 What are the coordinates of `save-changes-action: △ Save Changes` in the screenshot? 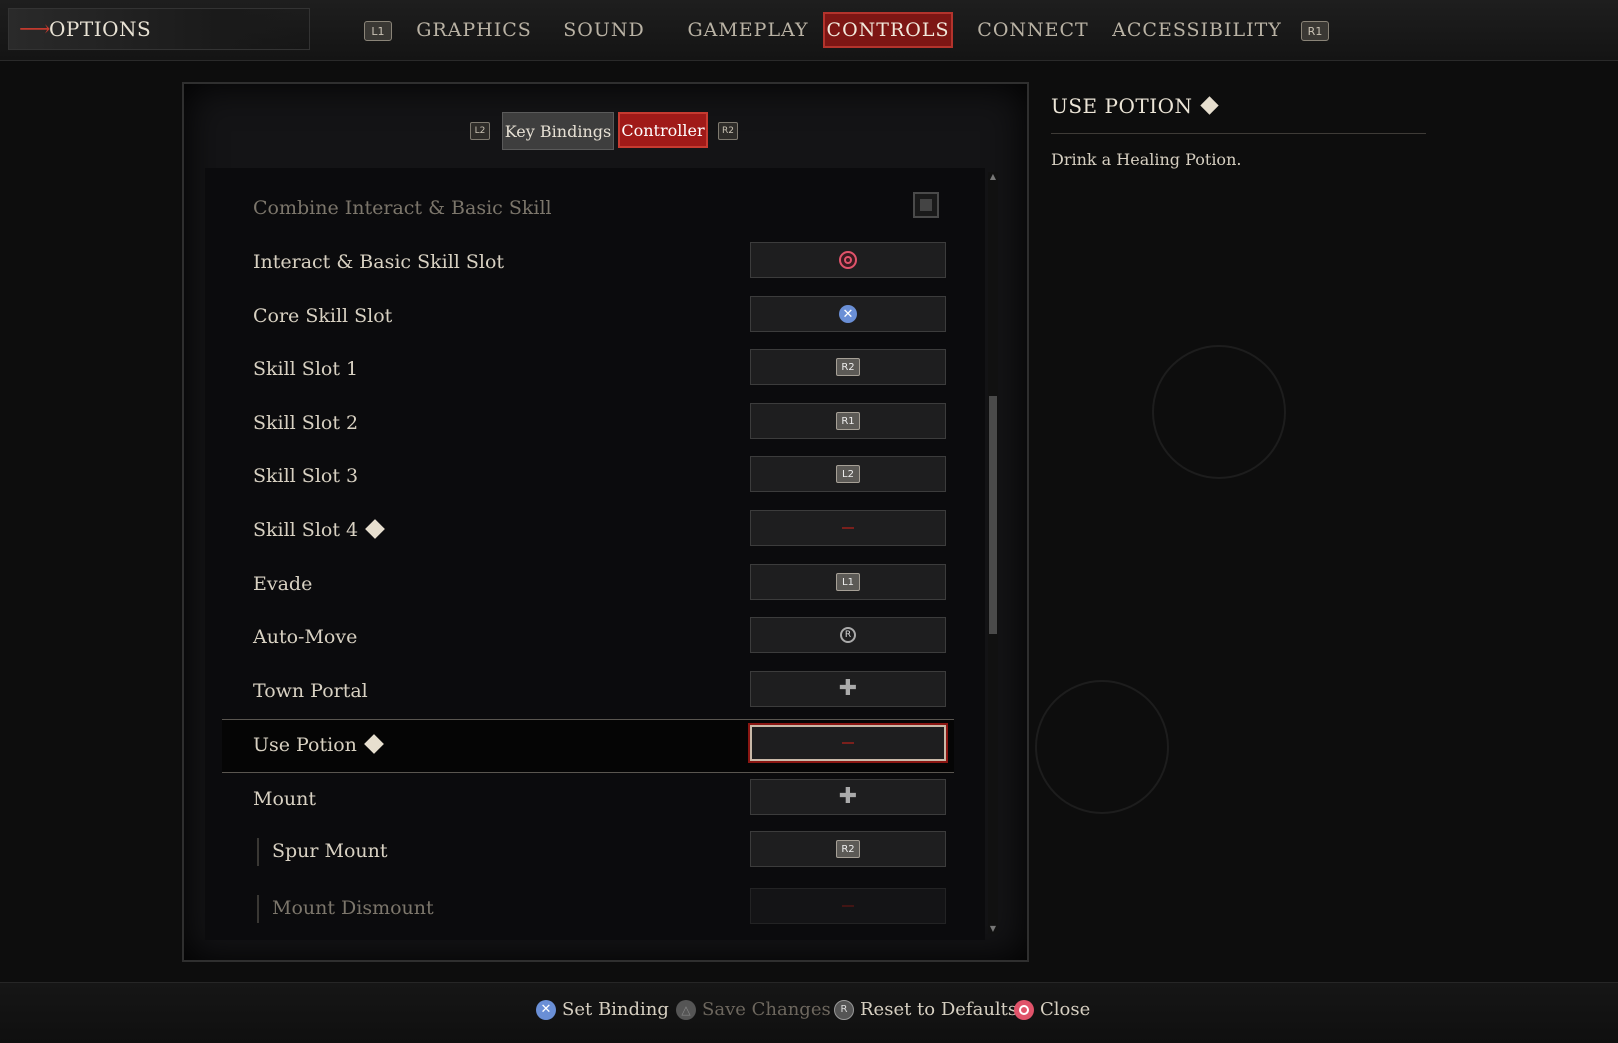 It's located at (753, 1009).